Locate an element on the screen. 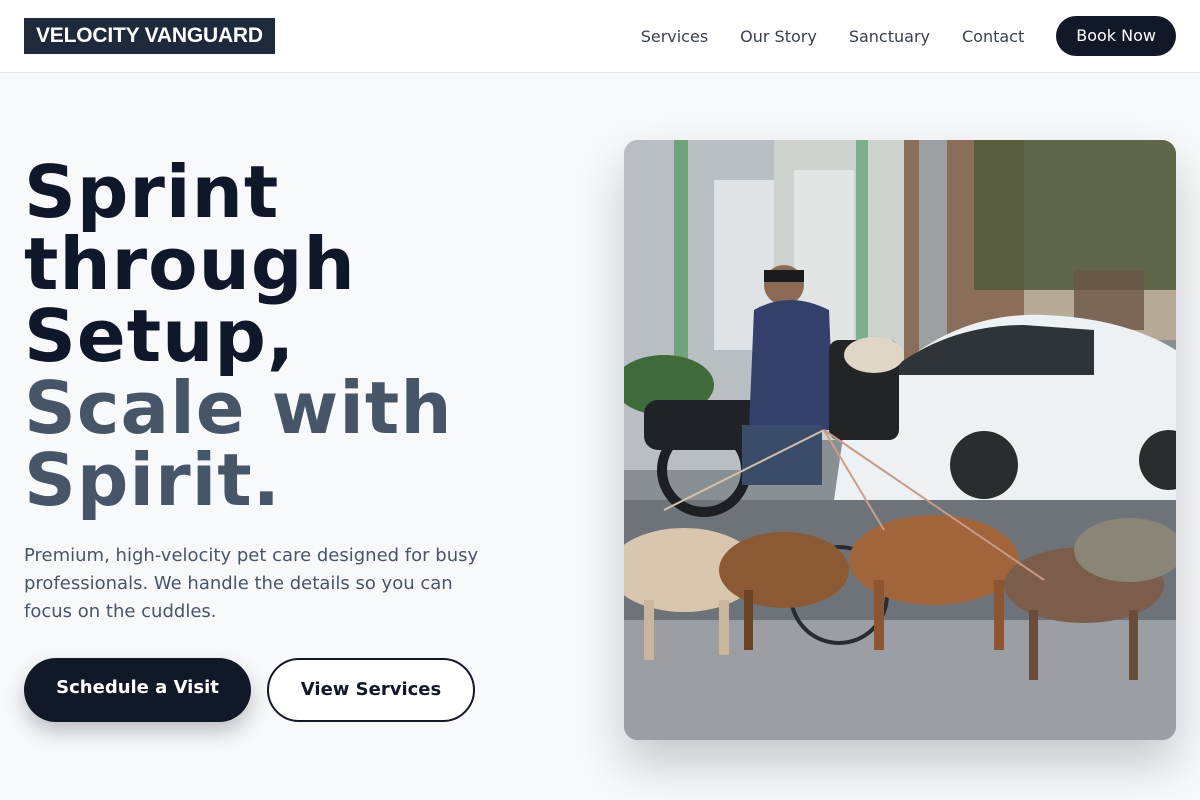 This screenshot has width=1200, height=800. view-services-button: View Services is located at coordinates (371, 690).